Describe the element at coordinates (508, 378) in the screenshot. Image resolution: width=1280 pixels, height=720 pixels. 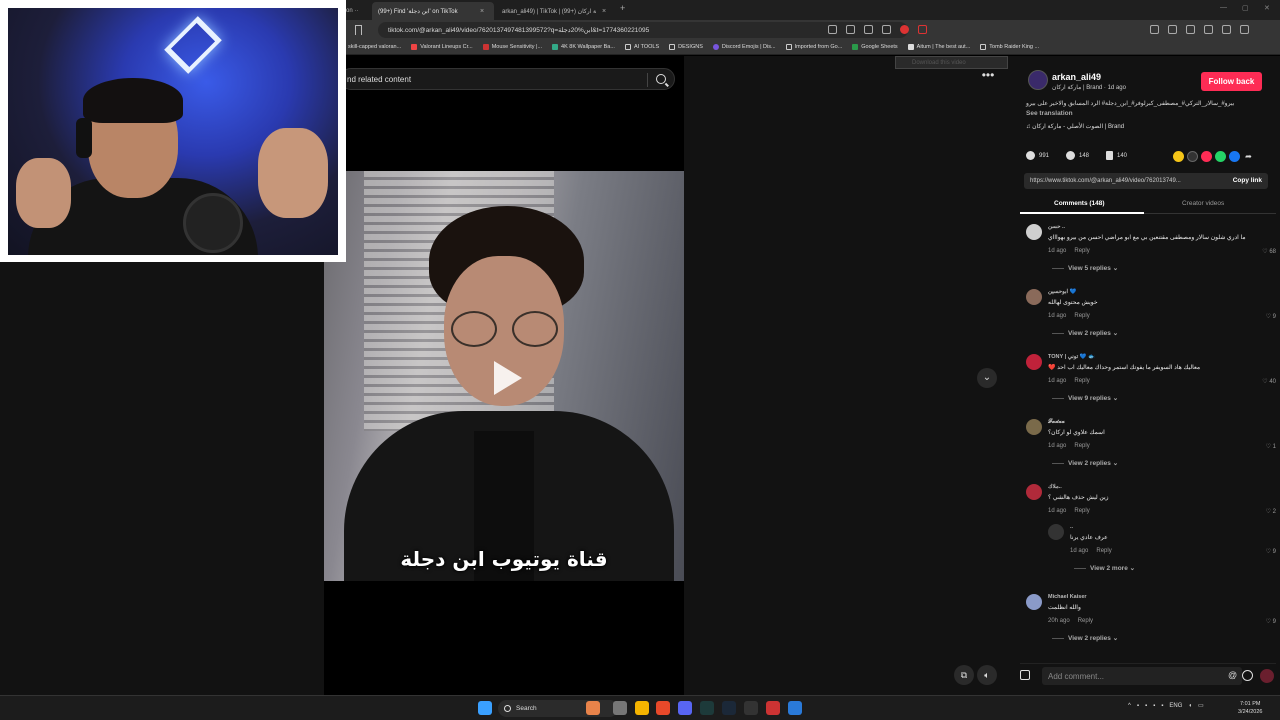
I see `play-icon` at that location.